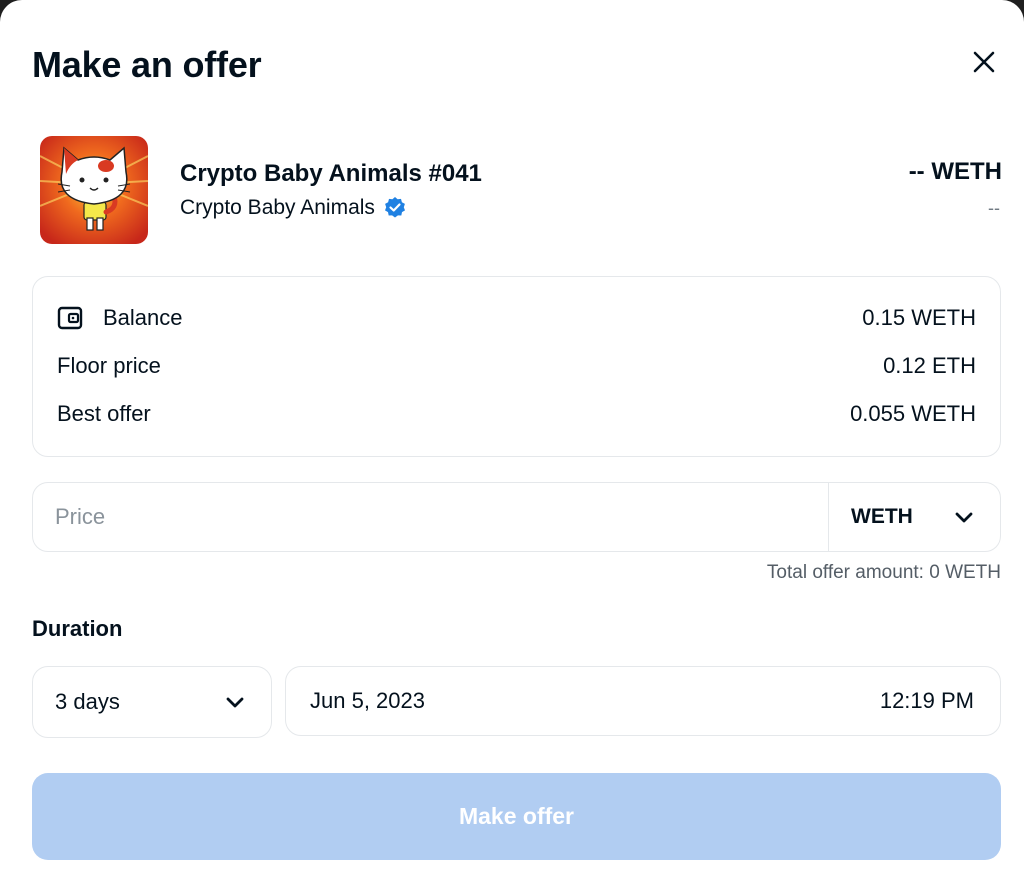  Describe the element at coordinates (109, 365) in the screenshot. I see `floor-price-label: Floor price` at that location.